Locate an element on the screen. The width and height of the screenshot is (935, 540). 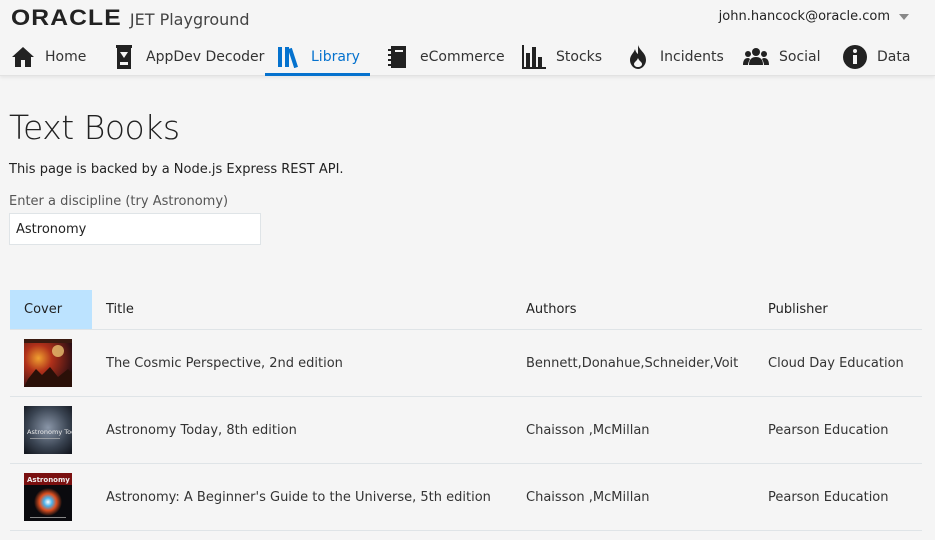
brand: ORACLE JET Playground is located at coordinates (130, 18).